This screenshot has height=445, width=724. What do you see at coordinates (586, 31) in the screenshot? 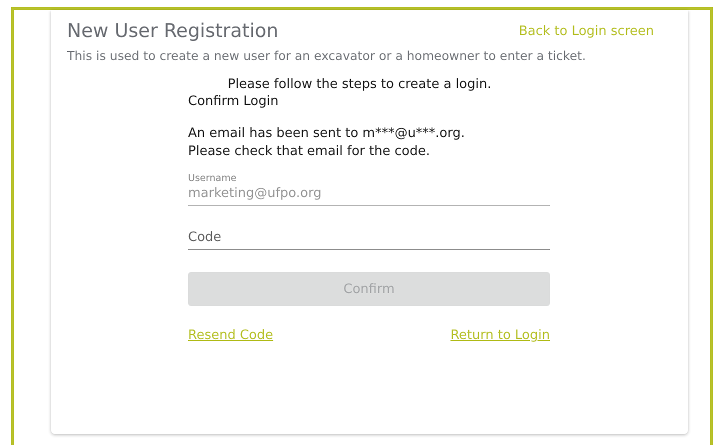
I see `back-link: Back to Login screen` at bounding box center [586, 31].